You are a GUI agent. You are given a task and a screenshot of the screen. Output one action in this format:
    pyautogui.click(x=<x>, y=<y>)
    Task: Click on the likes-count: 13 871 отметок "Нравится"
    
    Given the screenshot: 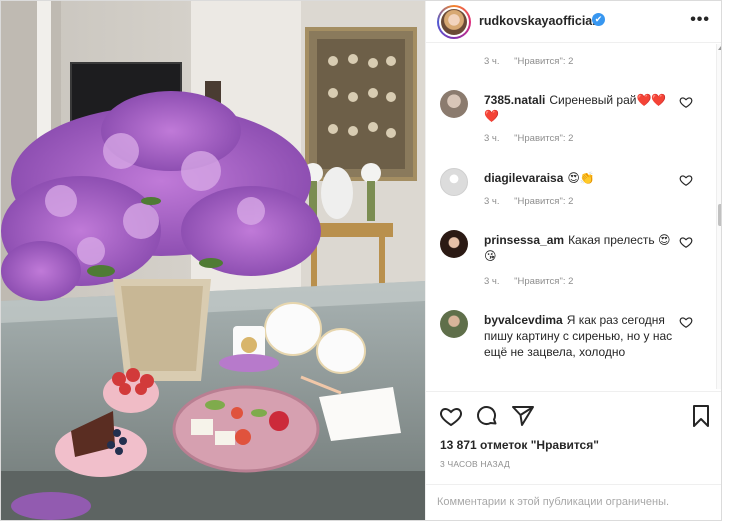 What is the action you would take?
    pyautogui.click(x=519, y=445)
    